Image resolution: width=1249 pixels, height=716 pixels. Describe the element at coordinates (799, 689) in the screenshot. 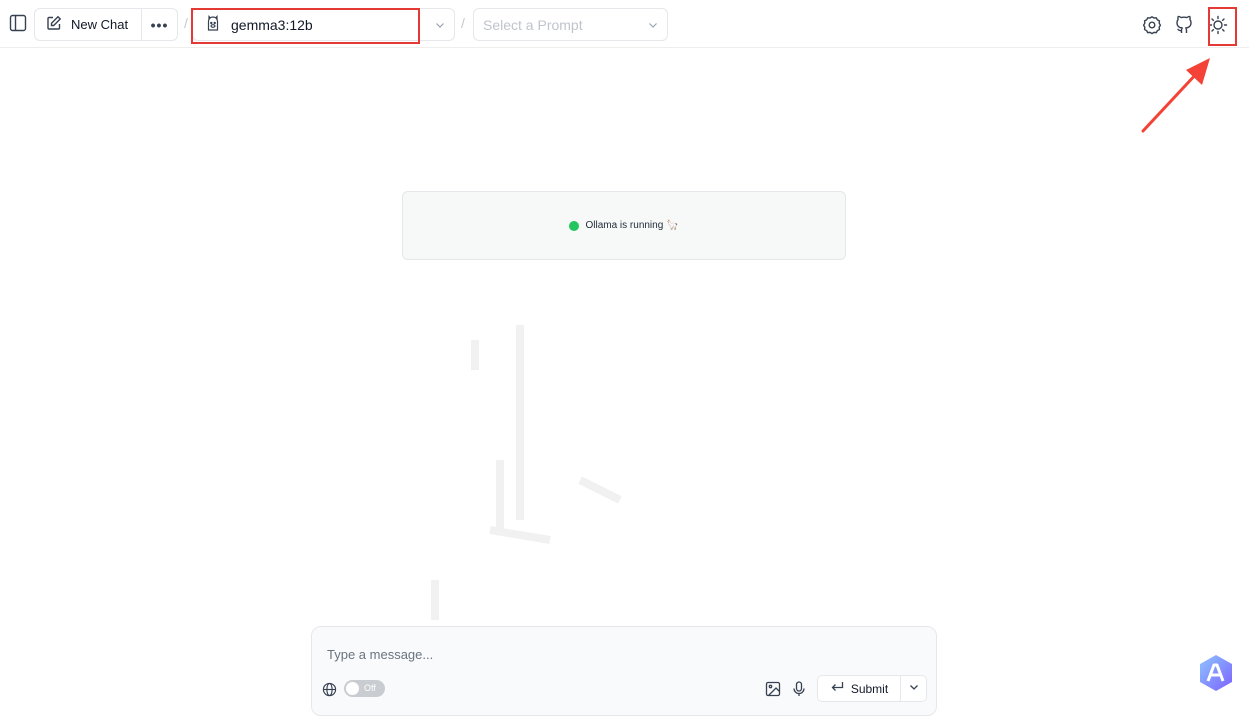

I see `microphone-icon` at that location.